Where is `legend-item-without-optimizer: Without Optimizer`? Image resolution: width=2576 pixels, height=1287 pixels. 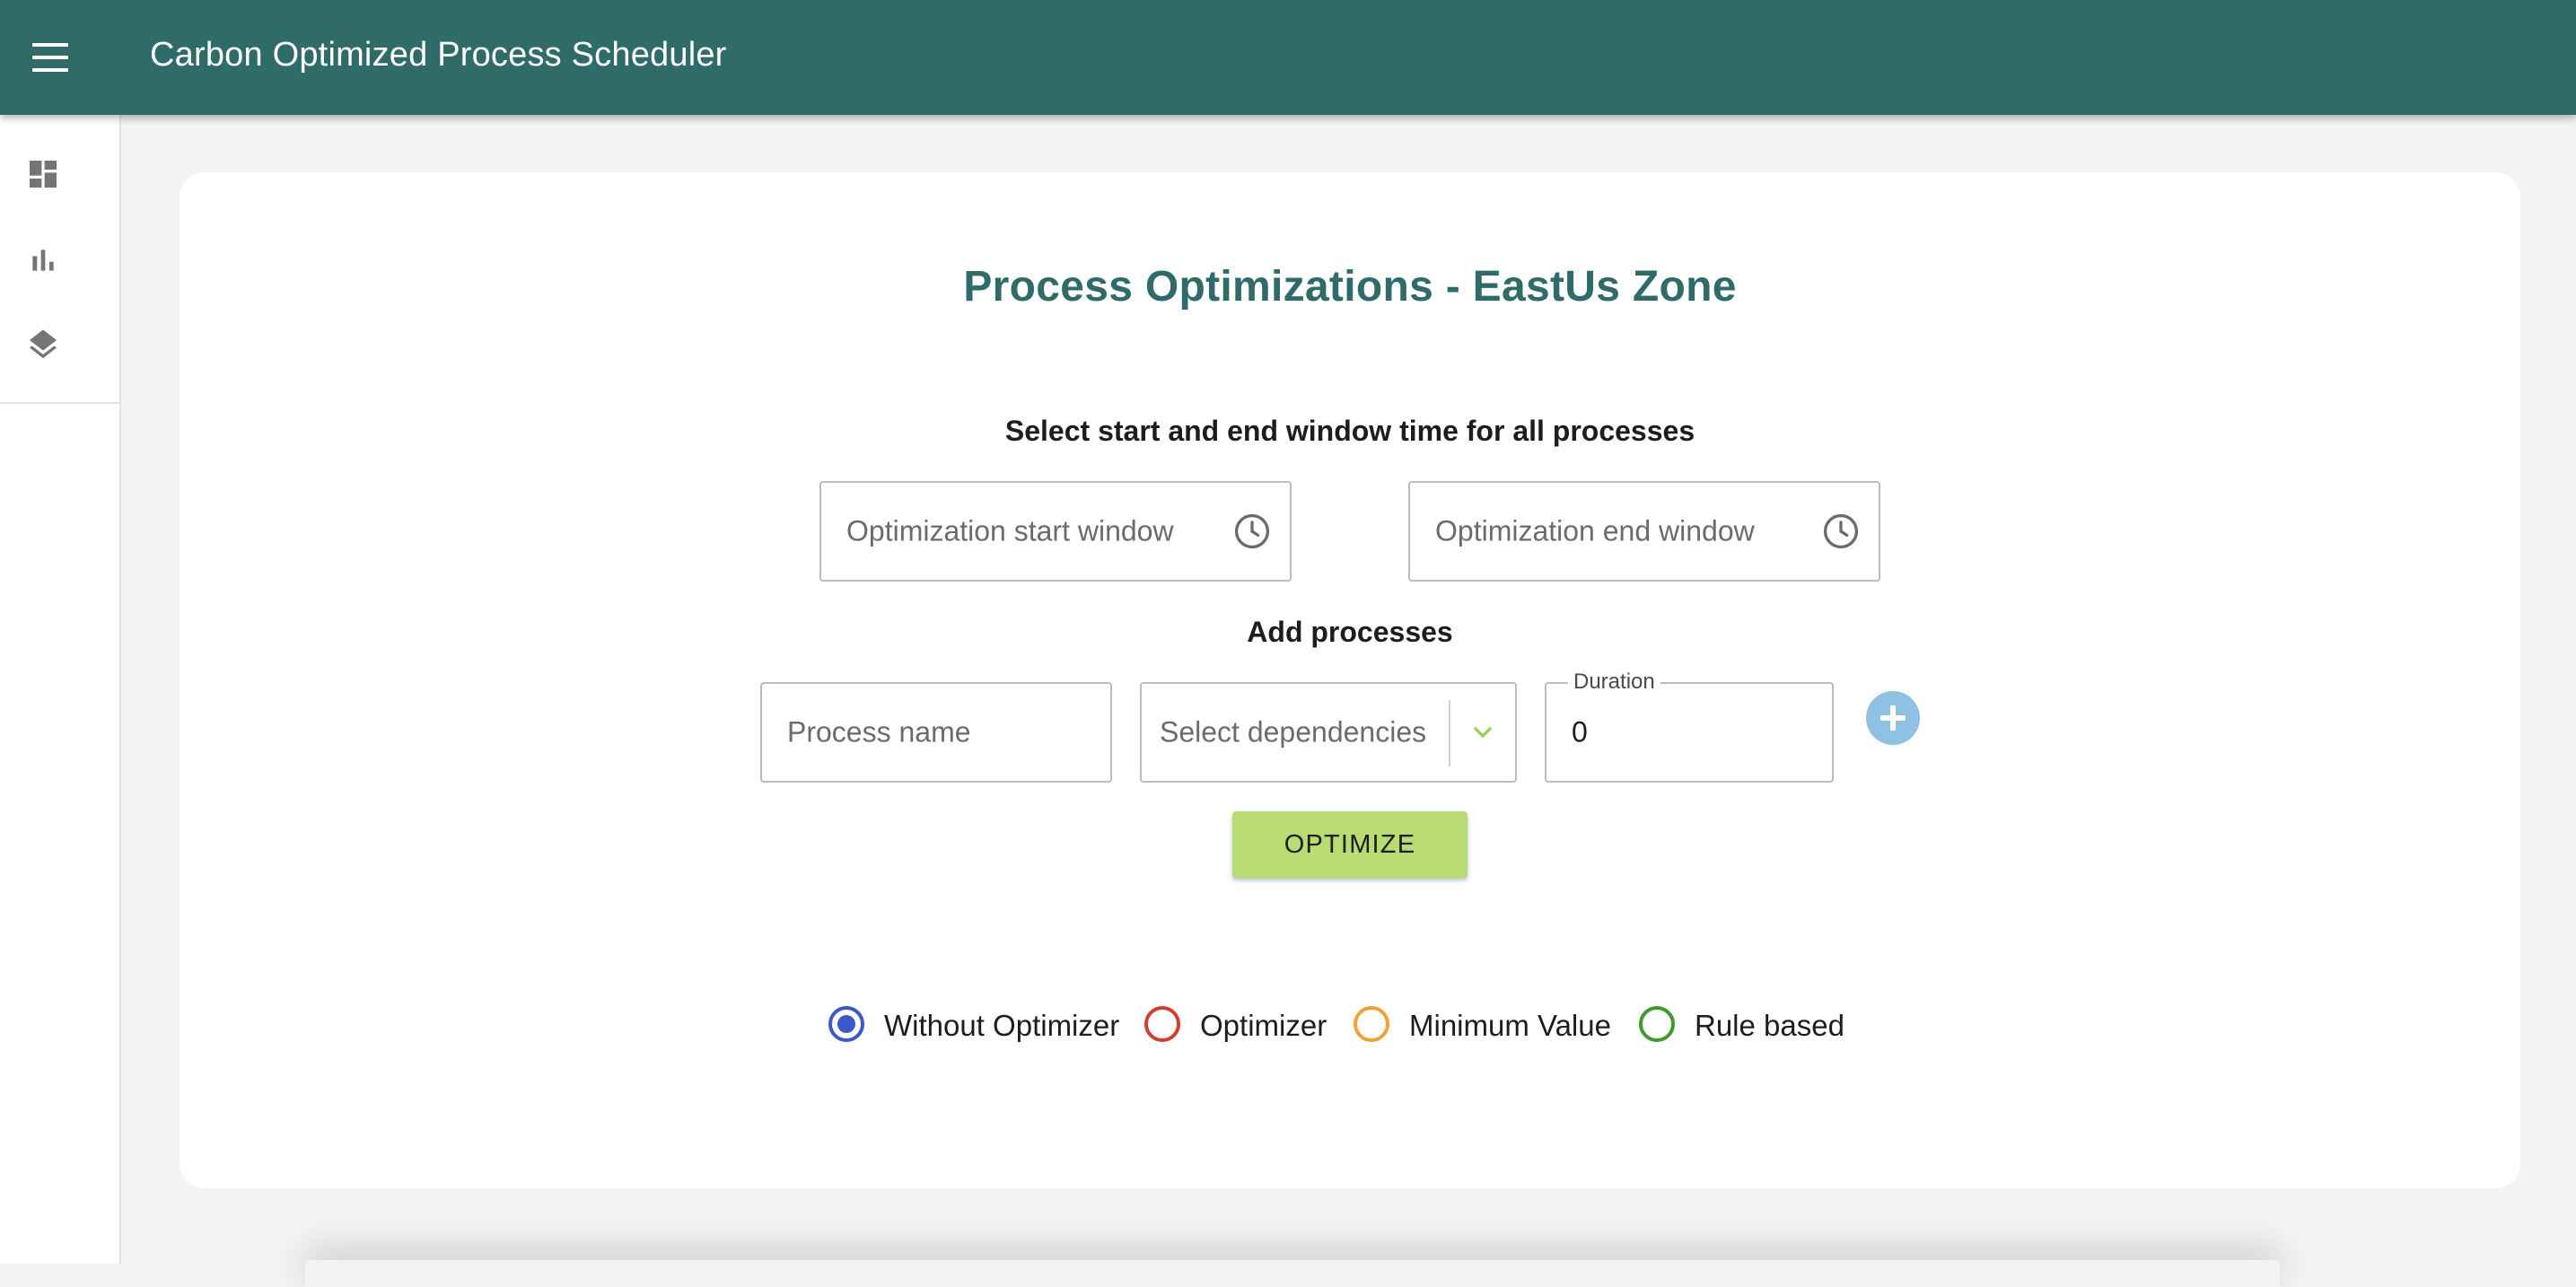 legend-item-without-optimizer: Without Optimizer is located at coordinates (976, 1024).